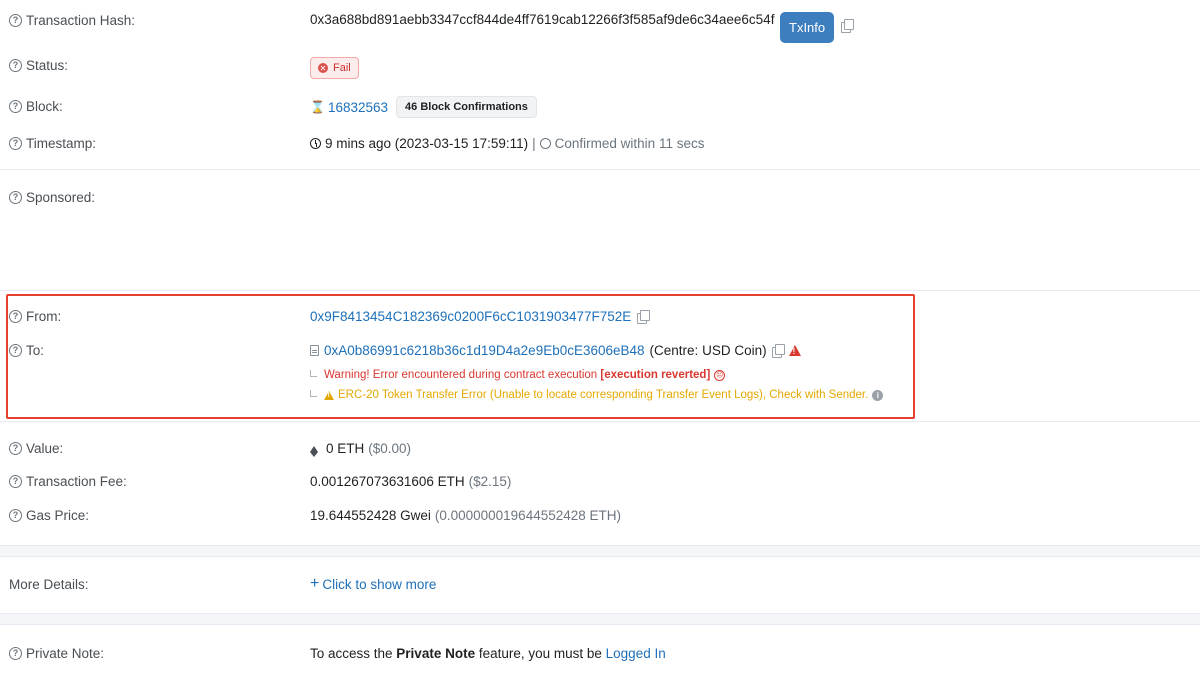 The image size is (1200, 679). I want to click on fee-value: 0.001267073631606 ETH ($2.15), so click(410, 481).